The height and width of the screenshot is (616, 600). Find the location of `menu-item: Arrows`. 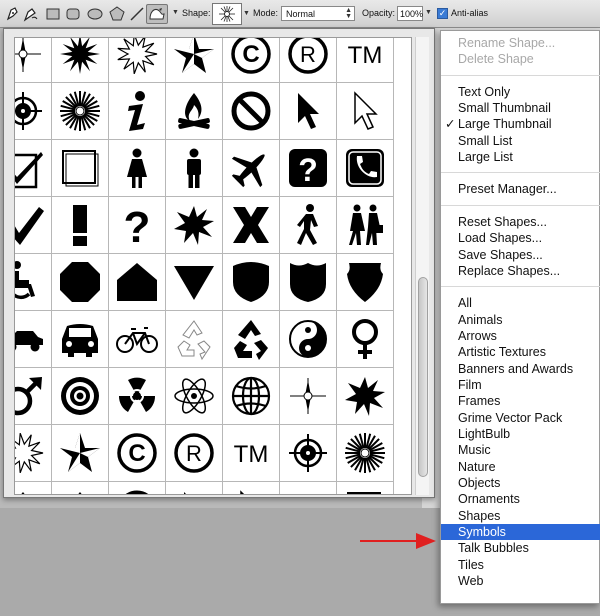

menu-item: Arrows is located at coordinates (520, 336).